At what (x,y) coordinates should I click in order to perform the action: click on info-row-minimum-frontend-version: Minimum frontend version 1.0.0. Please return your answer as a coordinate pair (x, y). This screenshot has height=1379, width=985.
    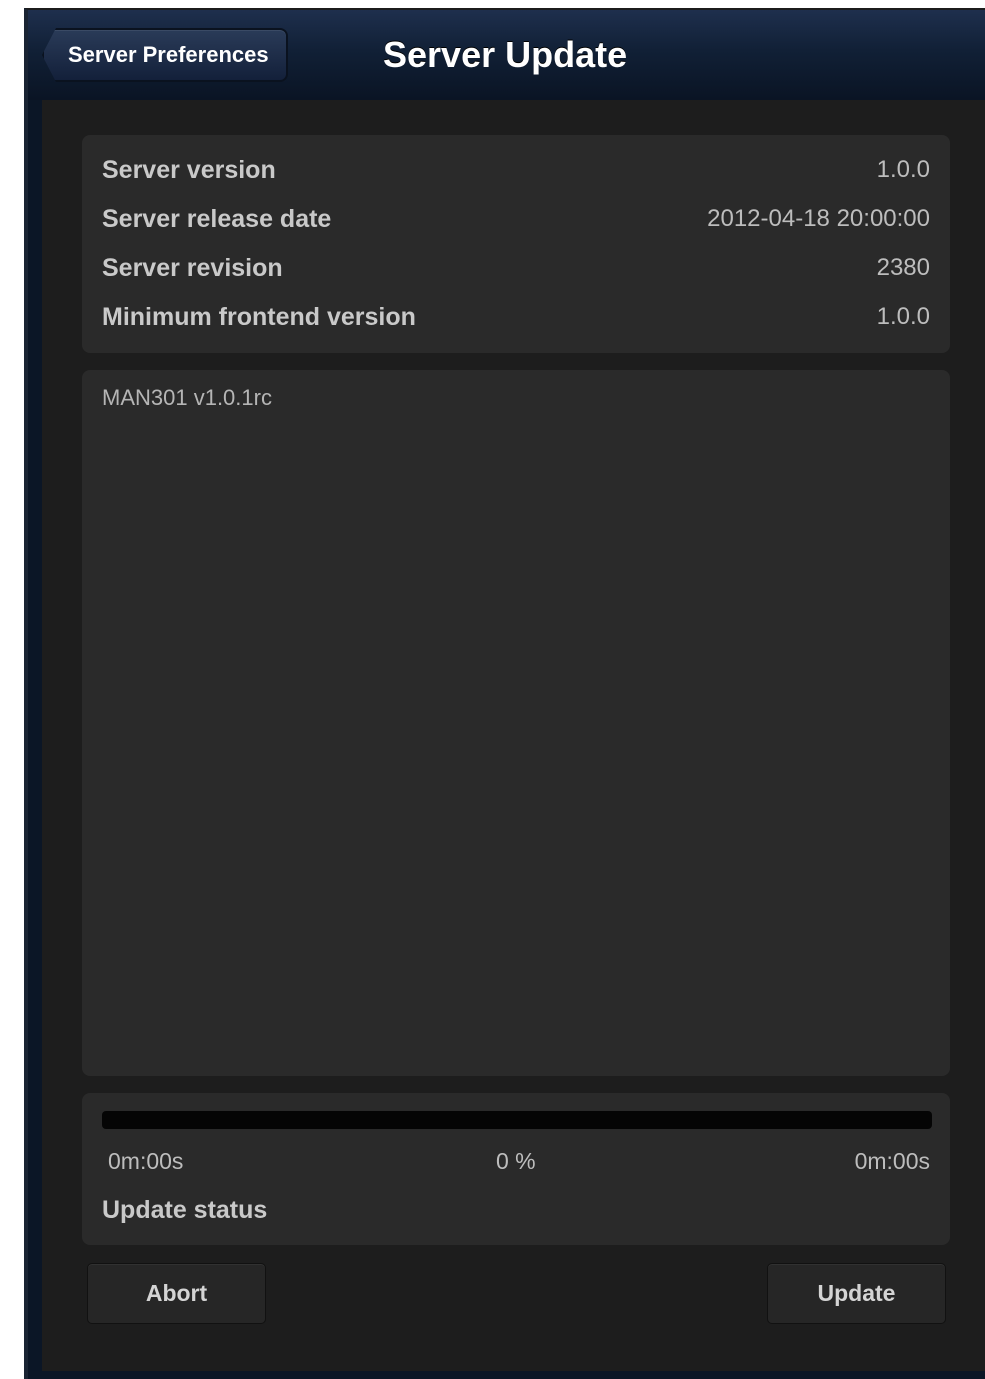
    Looking at the image, I should click on (516, 317).